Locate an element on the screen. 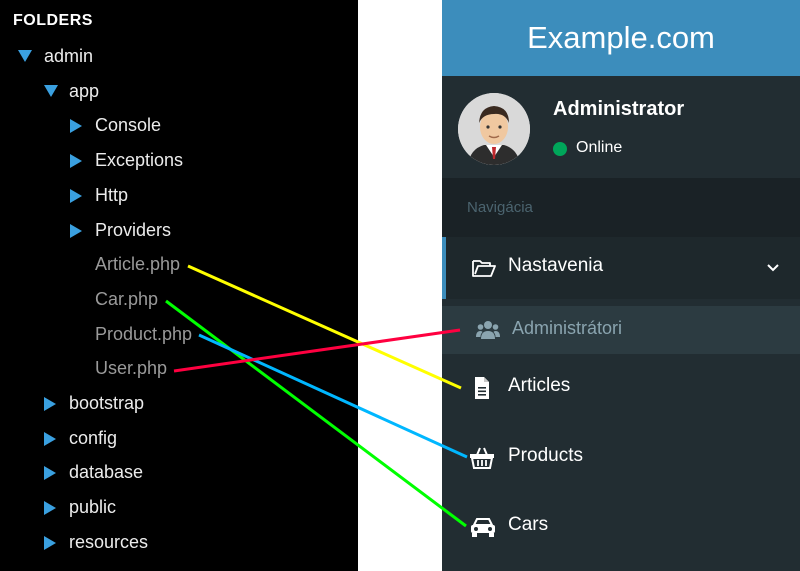  user-avatar-icon is located at coordinates (494, 129).